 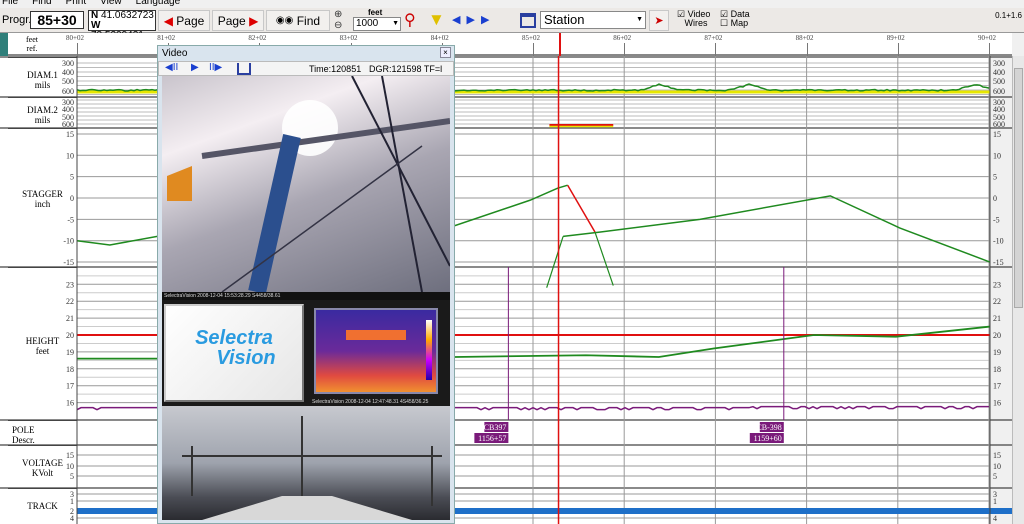 I want to click on stagger-tick-label: 5, so click(x=72, y=177).